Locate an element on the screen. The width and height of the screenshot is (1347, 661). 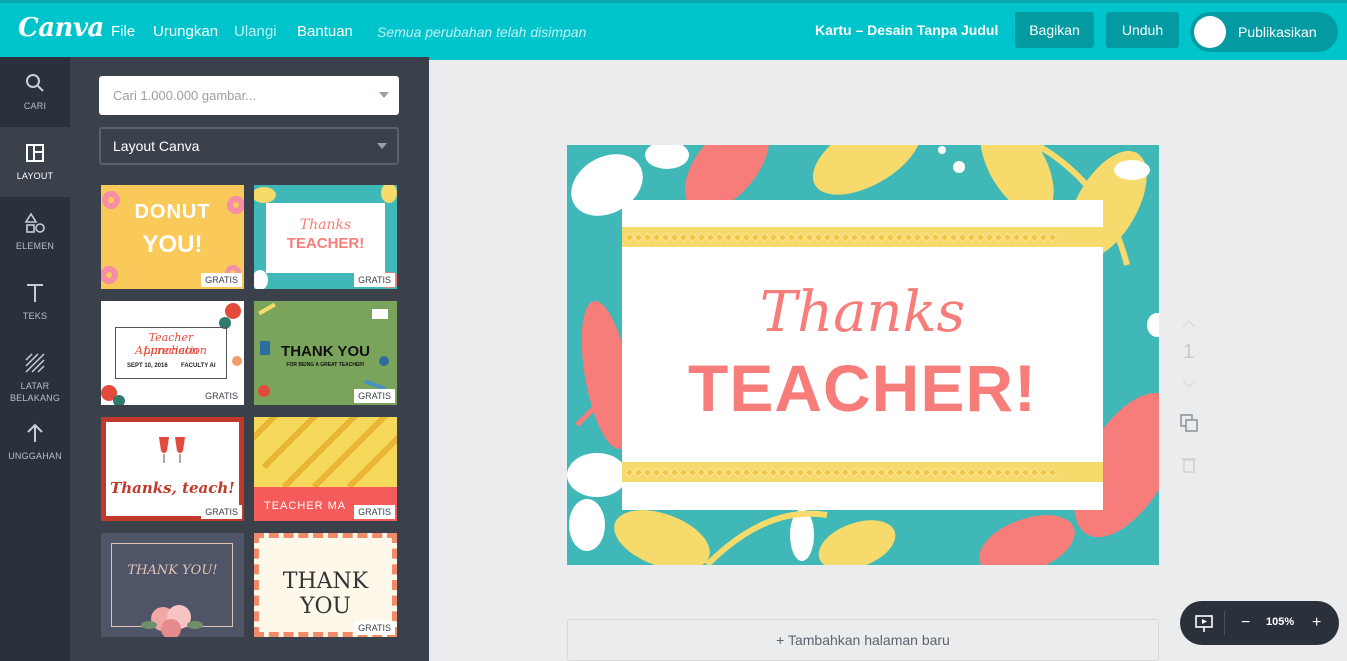
rail-text: TEKS is located at coordinates (35, 302).